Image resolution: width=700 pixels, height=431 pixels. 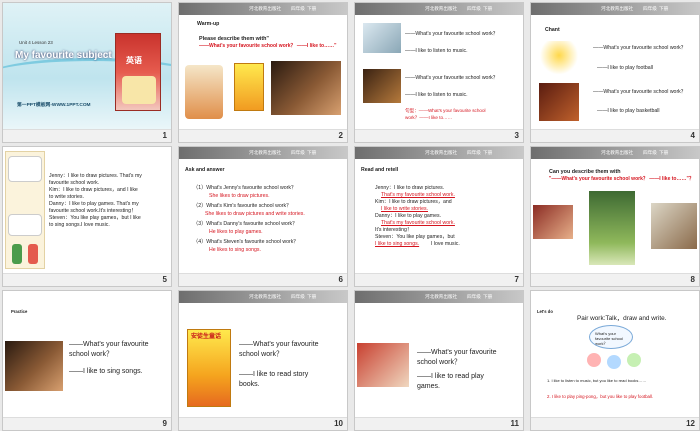 I want to click on slide-number: 12, so click(x=690, y=423).